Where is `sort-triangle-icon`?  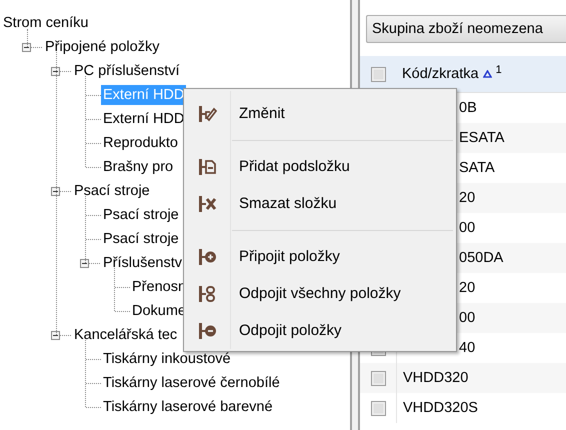
sort-triangle-icon is located at coordinates (487, 74).